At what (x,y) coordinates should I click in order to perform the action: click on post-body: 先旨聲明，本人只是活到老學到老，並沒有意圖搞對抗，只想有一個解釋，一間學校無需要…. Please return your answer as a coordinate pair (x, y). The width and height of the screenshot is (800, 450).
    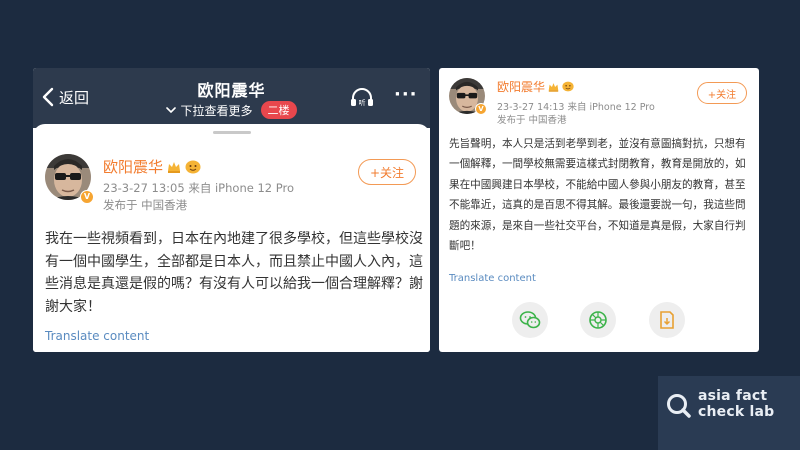
    Looking at the image, I should click on (597, 195).